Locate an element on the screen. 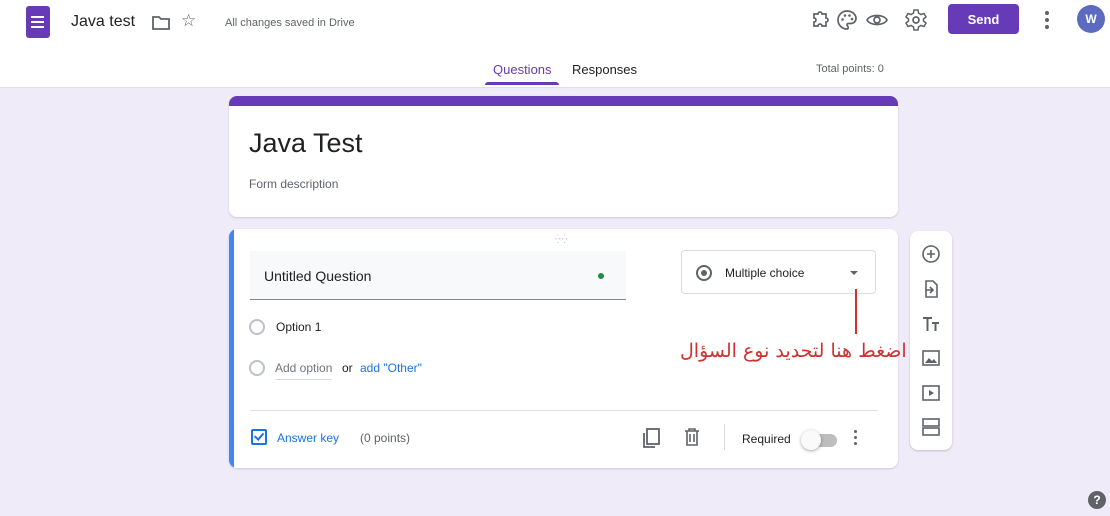 This screenshot has height=516, width=1110. addon-icon is located at coordinates (820, 20).